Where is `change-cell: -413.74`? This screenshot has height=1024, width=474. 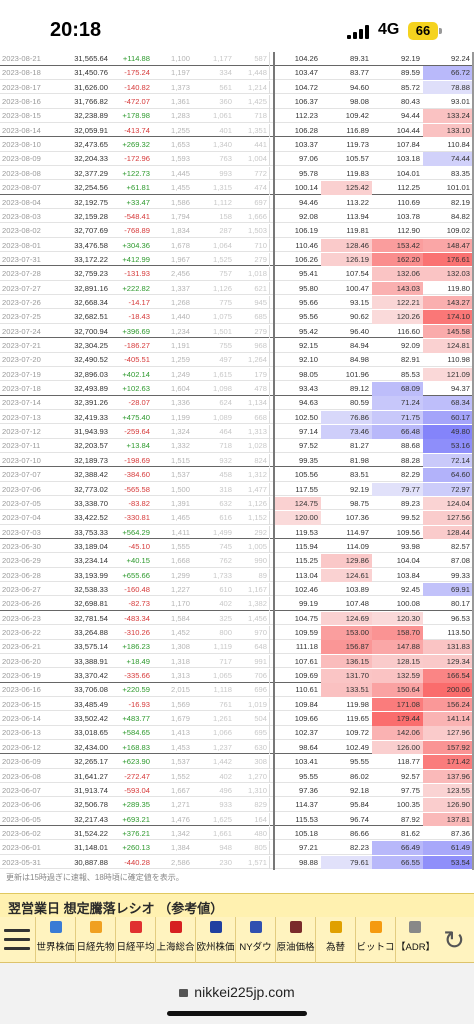
change-cell: -413.74 is located at coordinates (137, 130).